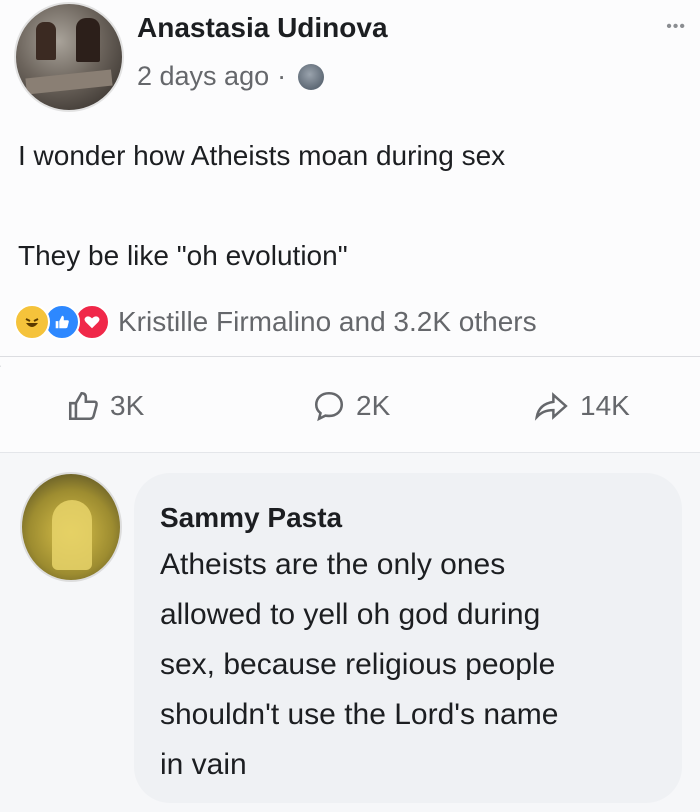 Image resolution: width=700 pixels, height=812 pixels. What do you see at coordinates (127, 405) in the screenshot?
I see `like-count: 3K` at bounding box center [127, 405].